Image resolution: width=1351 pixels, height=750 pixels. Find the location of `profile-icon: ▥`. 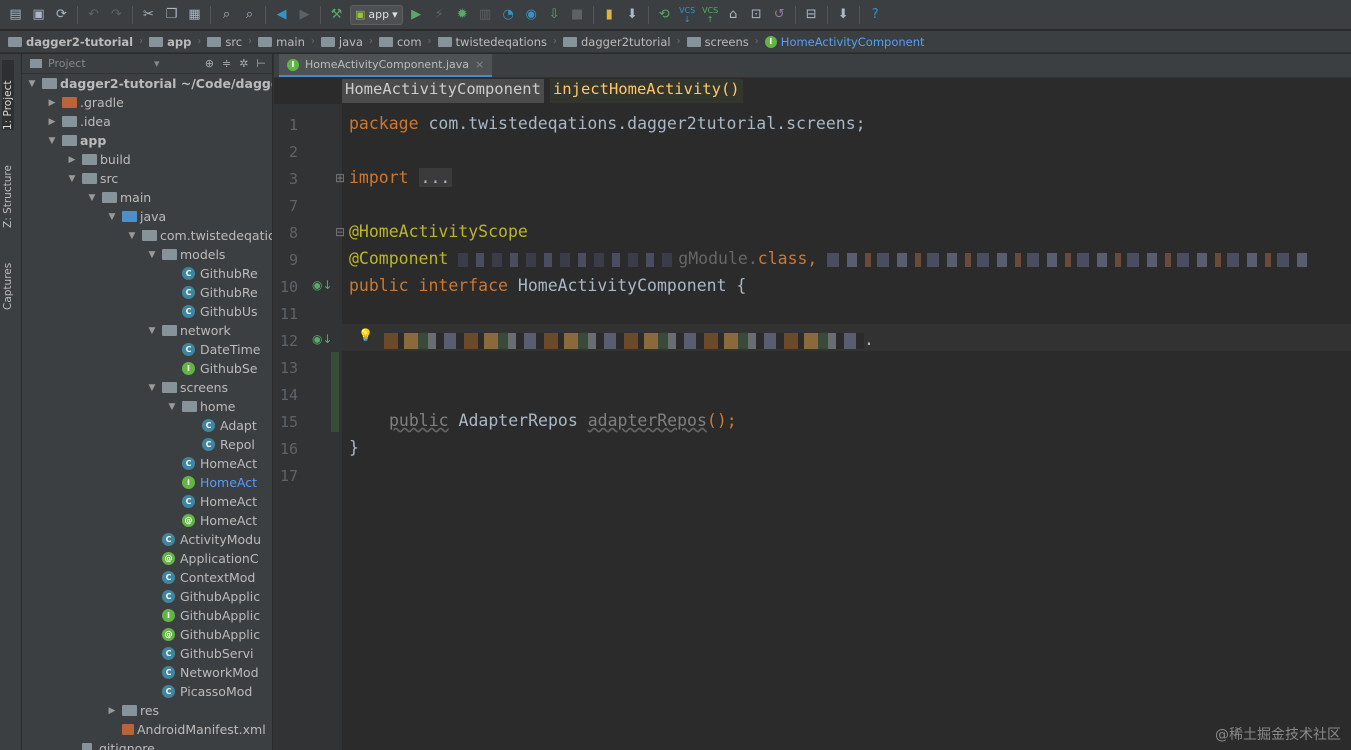

profile-icon: ▥ is located at coordinates (485, 14).